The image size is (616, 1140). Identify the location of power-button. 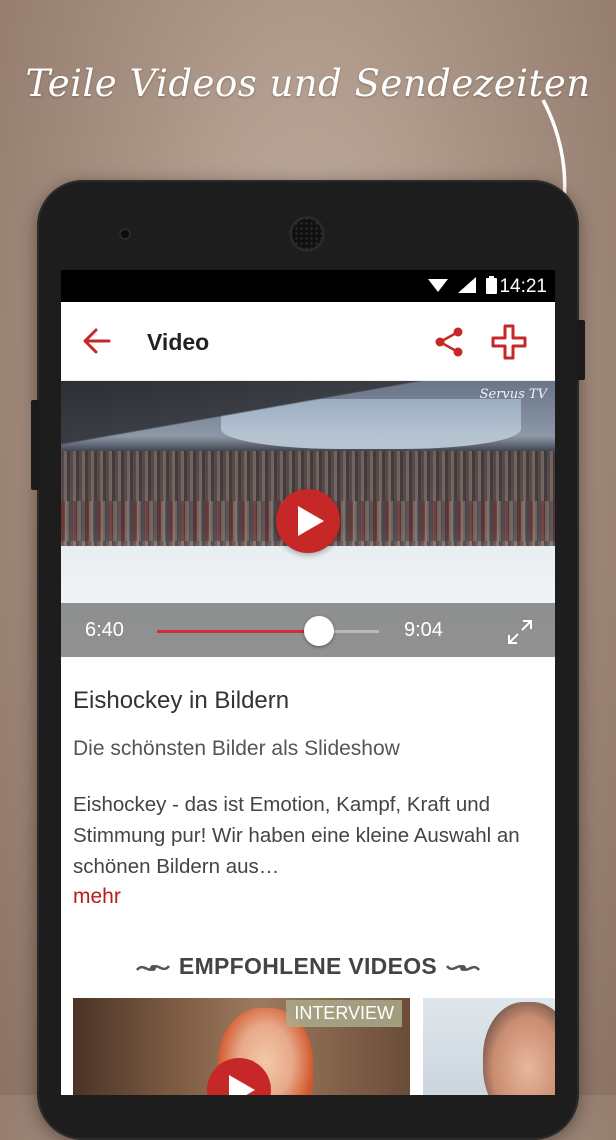
(581, 350).